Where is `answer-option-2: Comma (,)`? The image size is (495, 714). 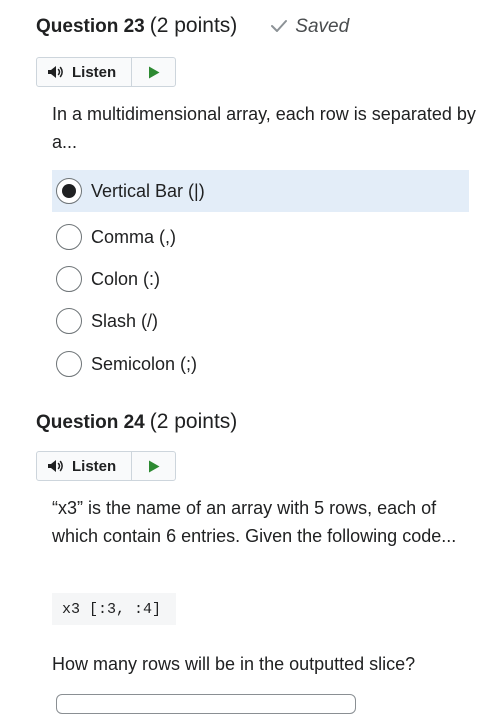
answer-option-2: Comma (,) is located at coordinates (260, 237).